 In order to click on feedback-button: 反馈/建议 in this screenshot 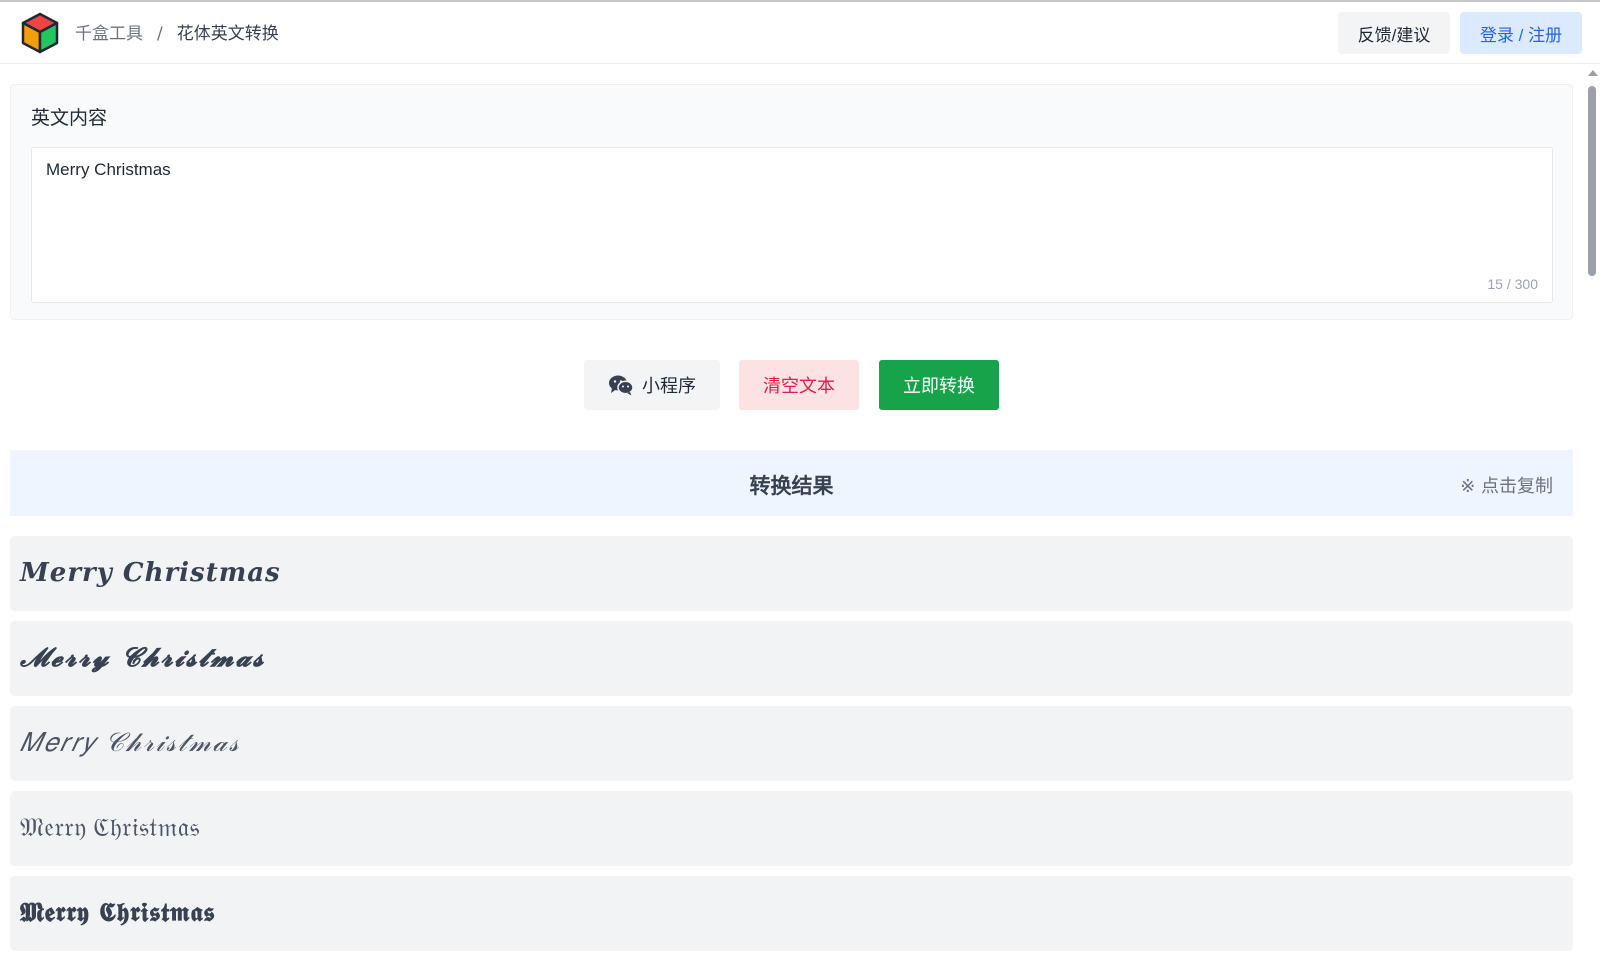, I will do `click(1394, 33)`.